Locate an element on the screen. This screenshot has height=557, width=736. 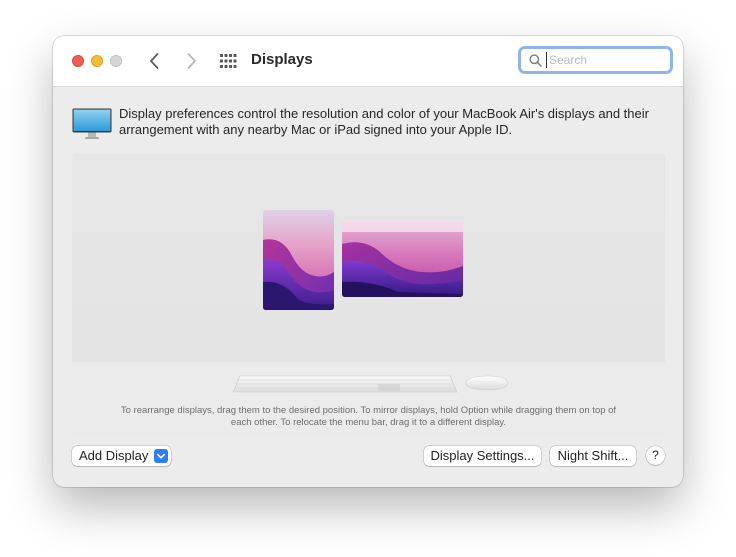
show-all-button is located at coordinates (228, 61).